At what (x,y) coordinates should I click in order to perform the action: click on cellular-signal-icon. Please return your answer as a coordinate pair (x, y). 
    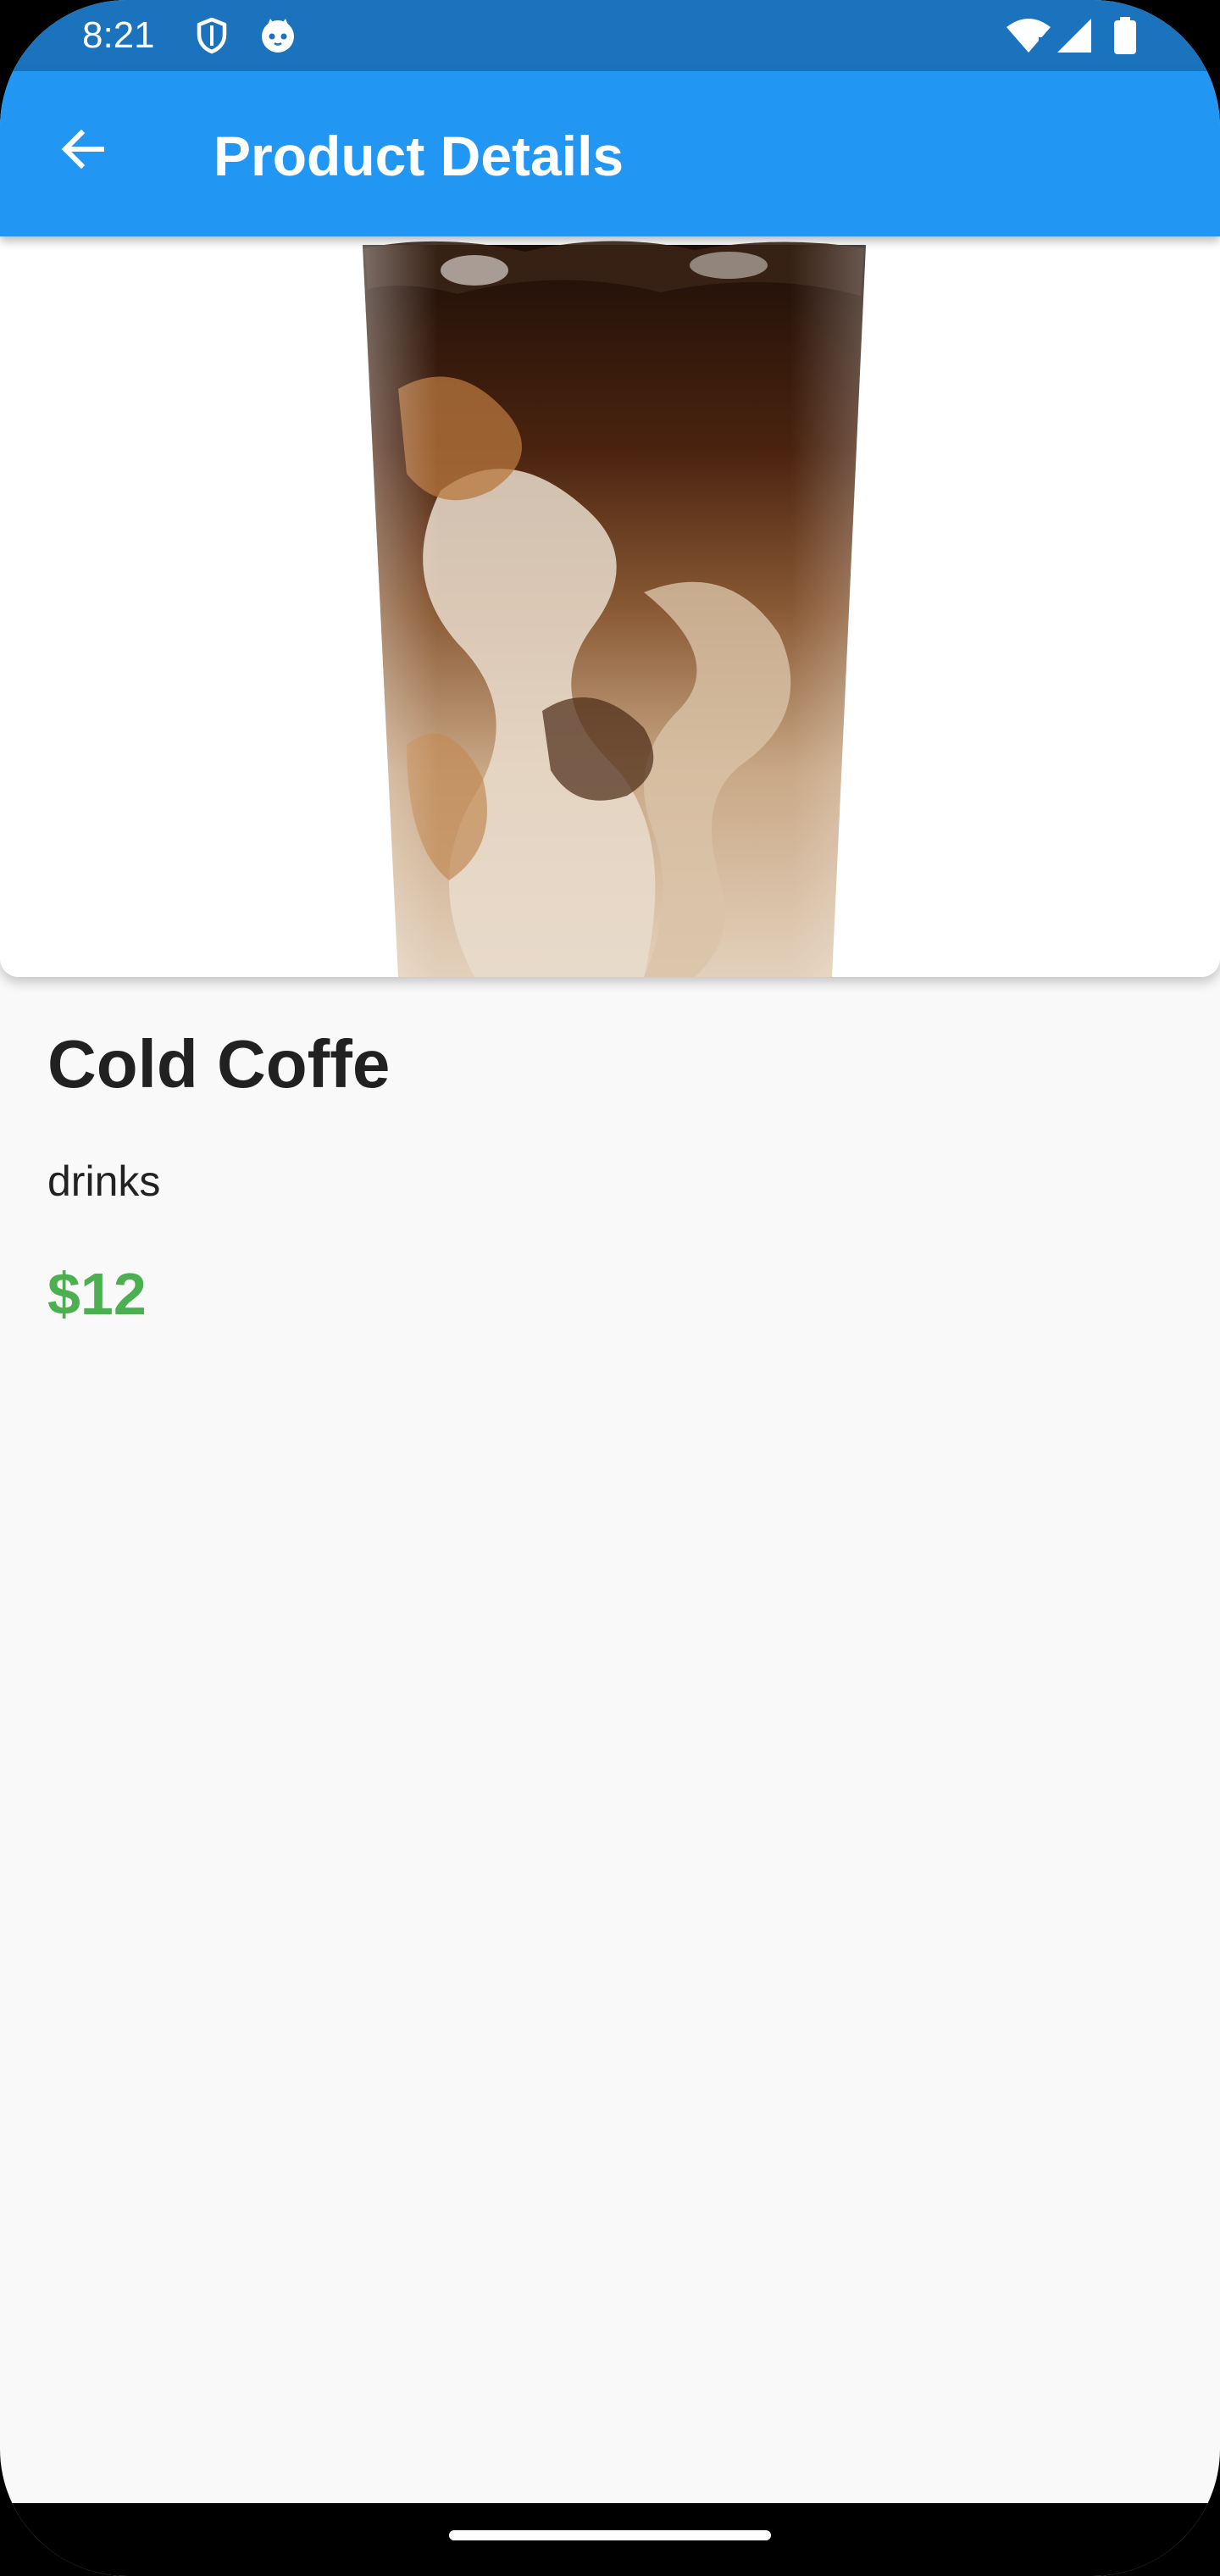
    Looking at the image, I should click on (1074, 35).